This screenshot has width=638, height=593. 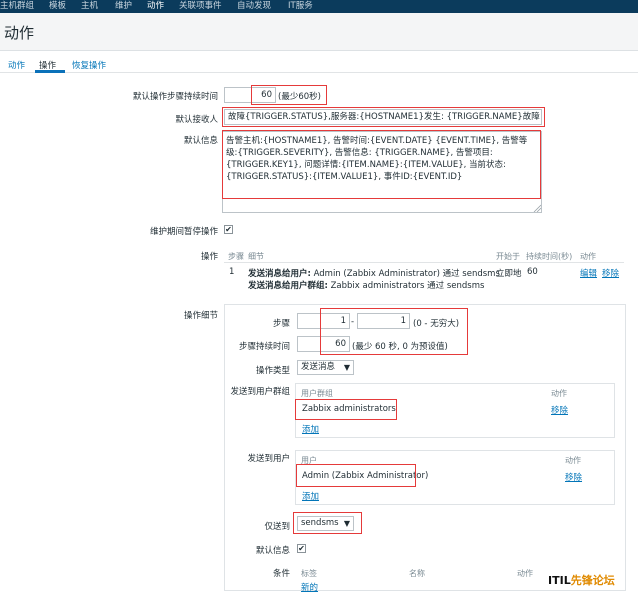 What do you see at coordinates (256, 256) in the screenshot?
I see `ops-header-details: 细节` at bounding box center [256, 256].